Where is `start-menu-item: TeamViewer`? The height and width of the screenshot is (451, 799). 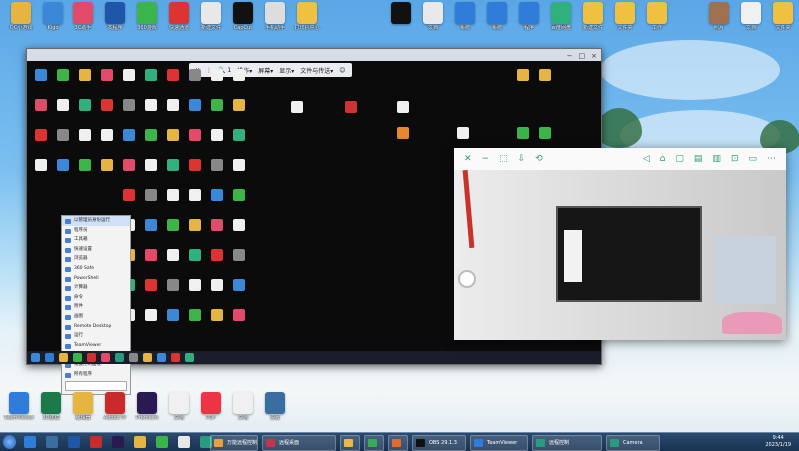
start-menu-item: TeamViewer is located at coordinates (96, 346).